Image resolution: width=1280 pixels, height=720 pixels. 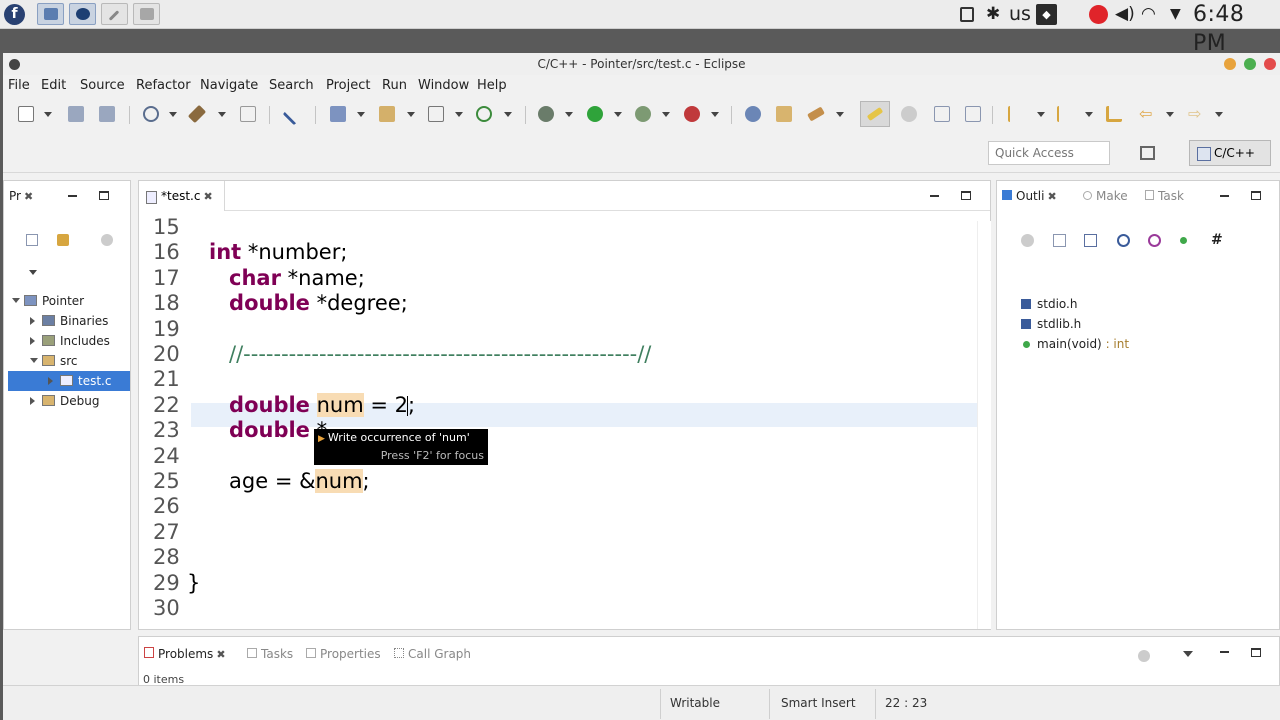 What do you see at coordinates (48, 114) in the screenshot?
I see `new-dropdown-icon` at bounding box center [48, 114].